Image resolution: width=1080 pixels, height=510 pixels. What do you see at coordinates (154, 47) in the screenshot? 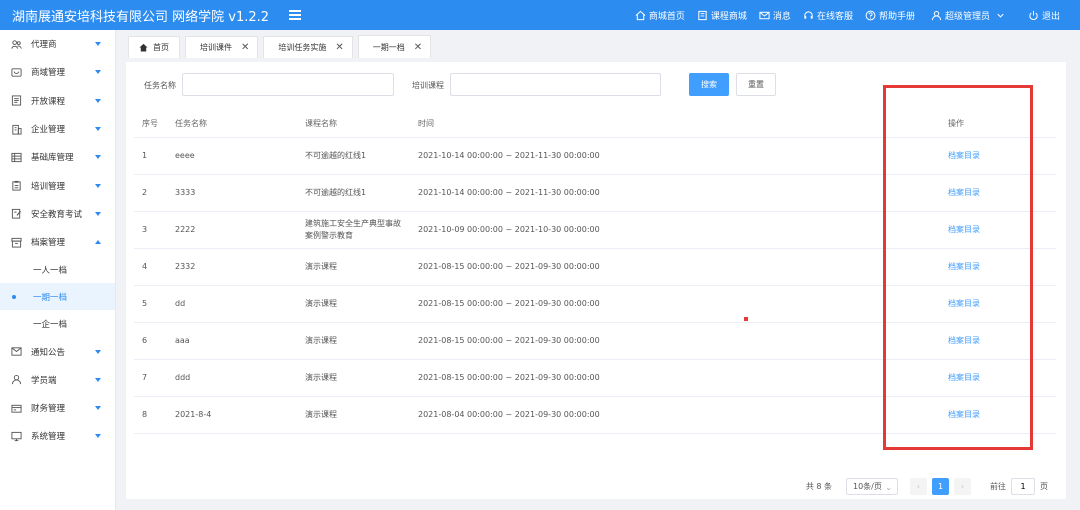
I see `tab-home: 首页` at bounding box center [154, 47].